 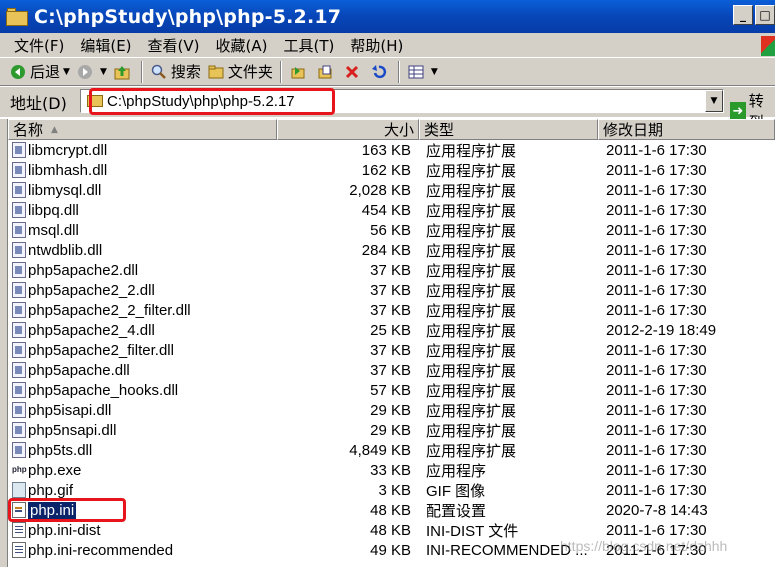 I want to click on move-to-button, so click(x=299, y=72).